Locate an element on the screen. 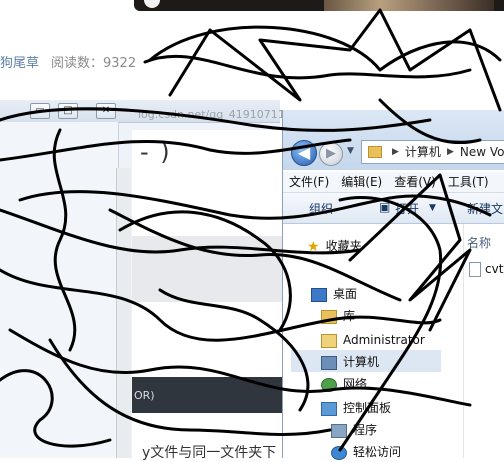 Image resolution: width=504 pixels, height=462 pixels. nav-item-label: 网络 is located at coordinates (355, 384).